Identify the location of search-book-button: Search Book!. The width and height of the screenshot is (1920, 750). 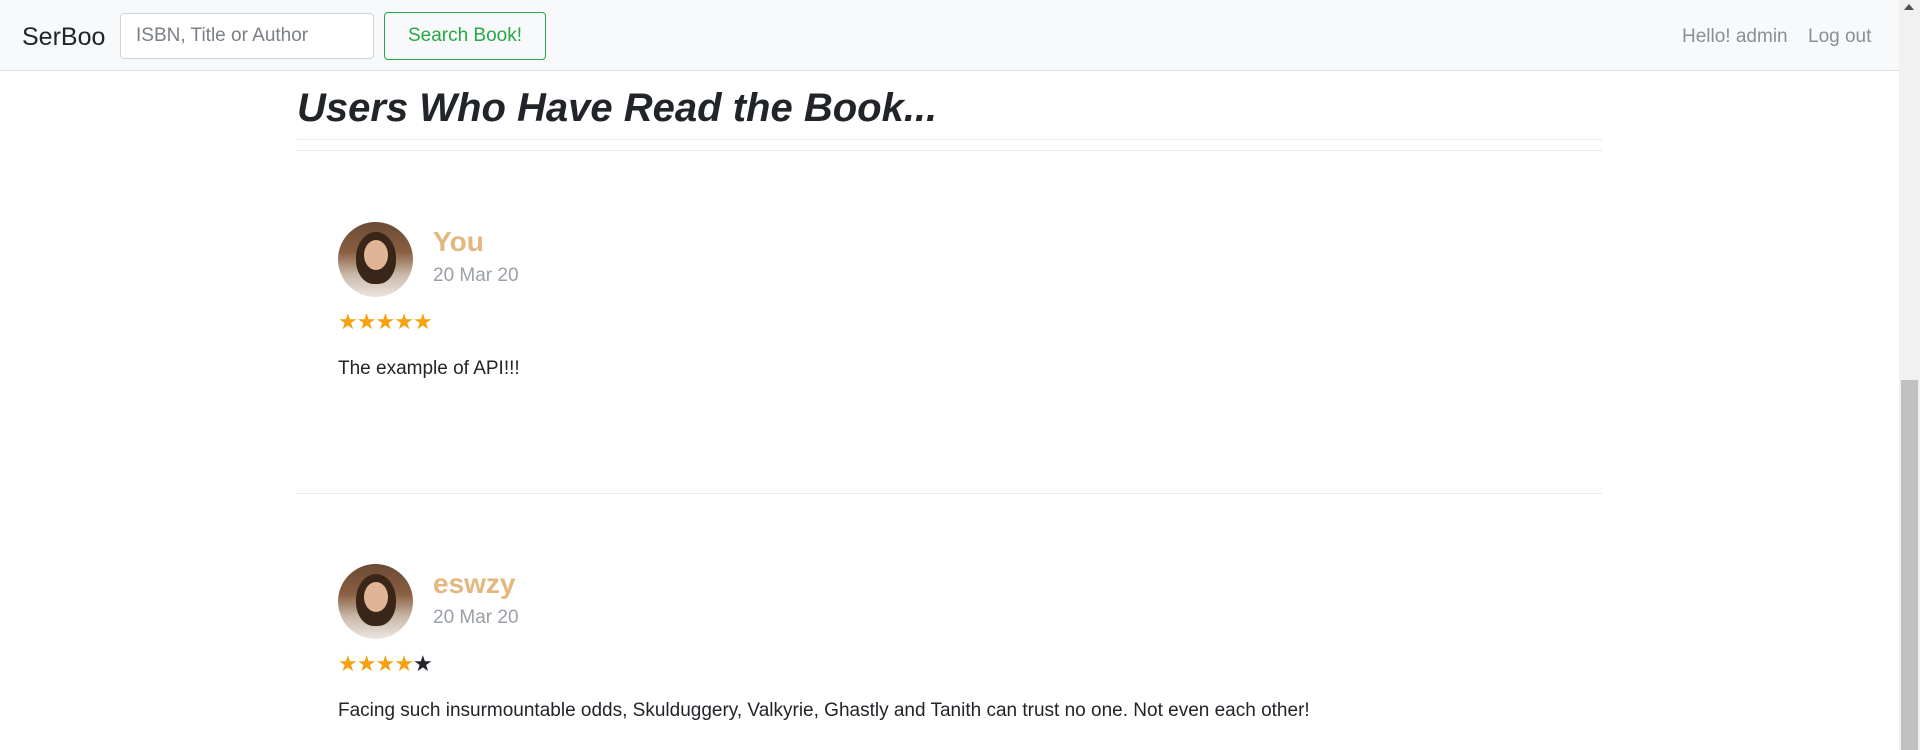
(465, 36).